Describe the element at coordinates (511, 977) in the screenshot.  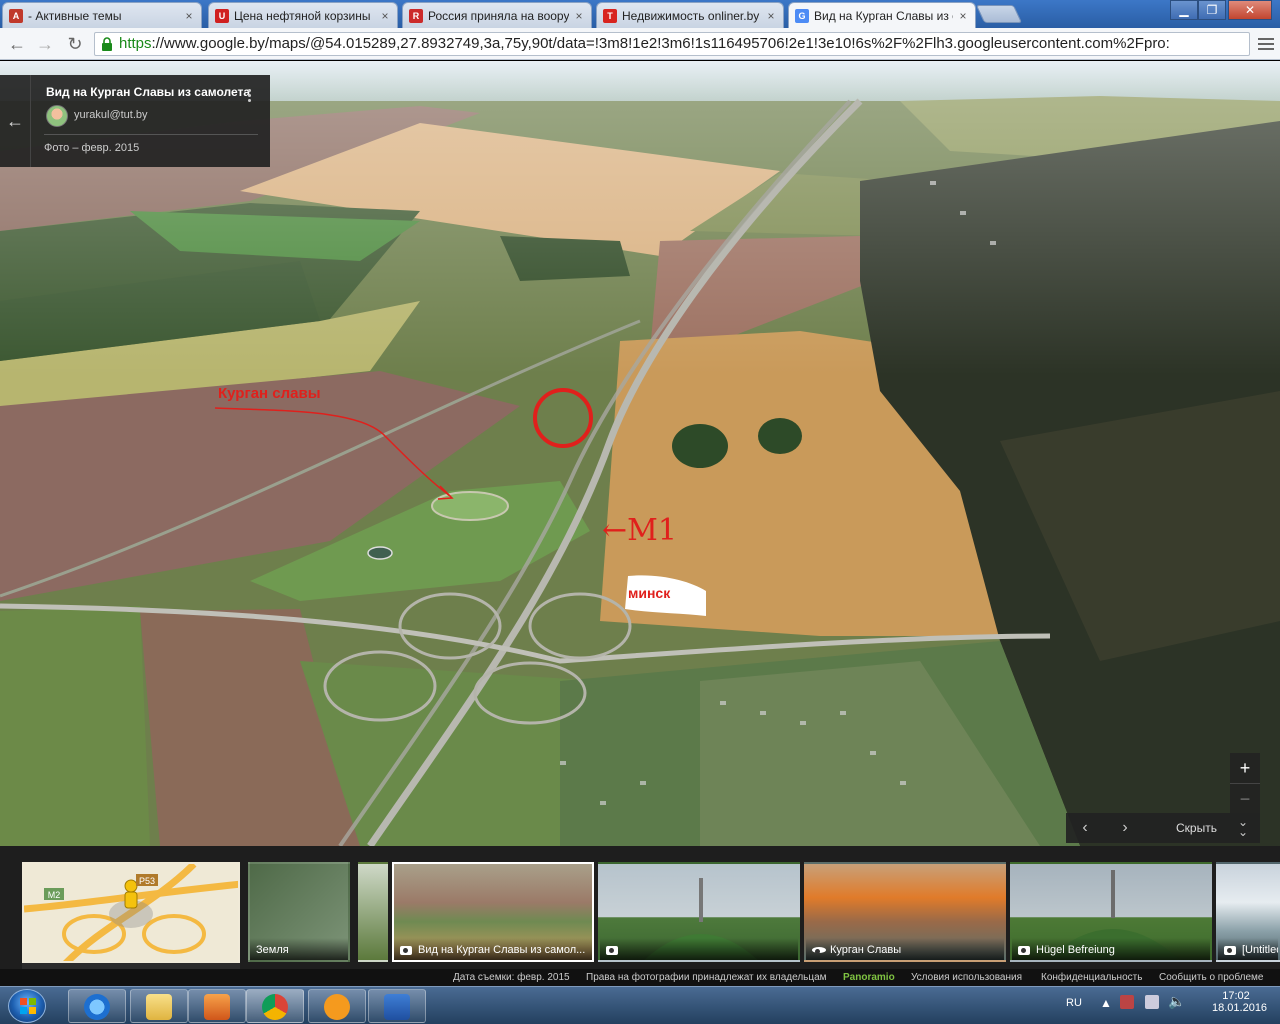
I see `capture-date: Дата съемки: февр. 2015` at that location.